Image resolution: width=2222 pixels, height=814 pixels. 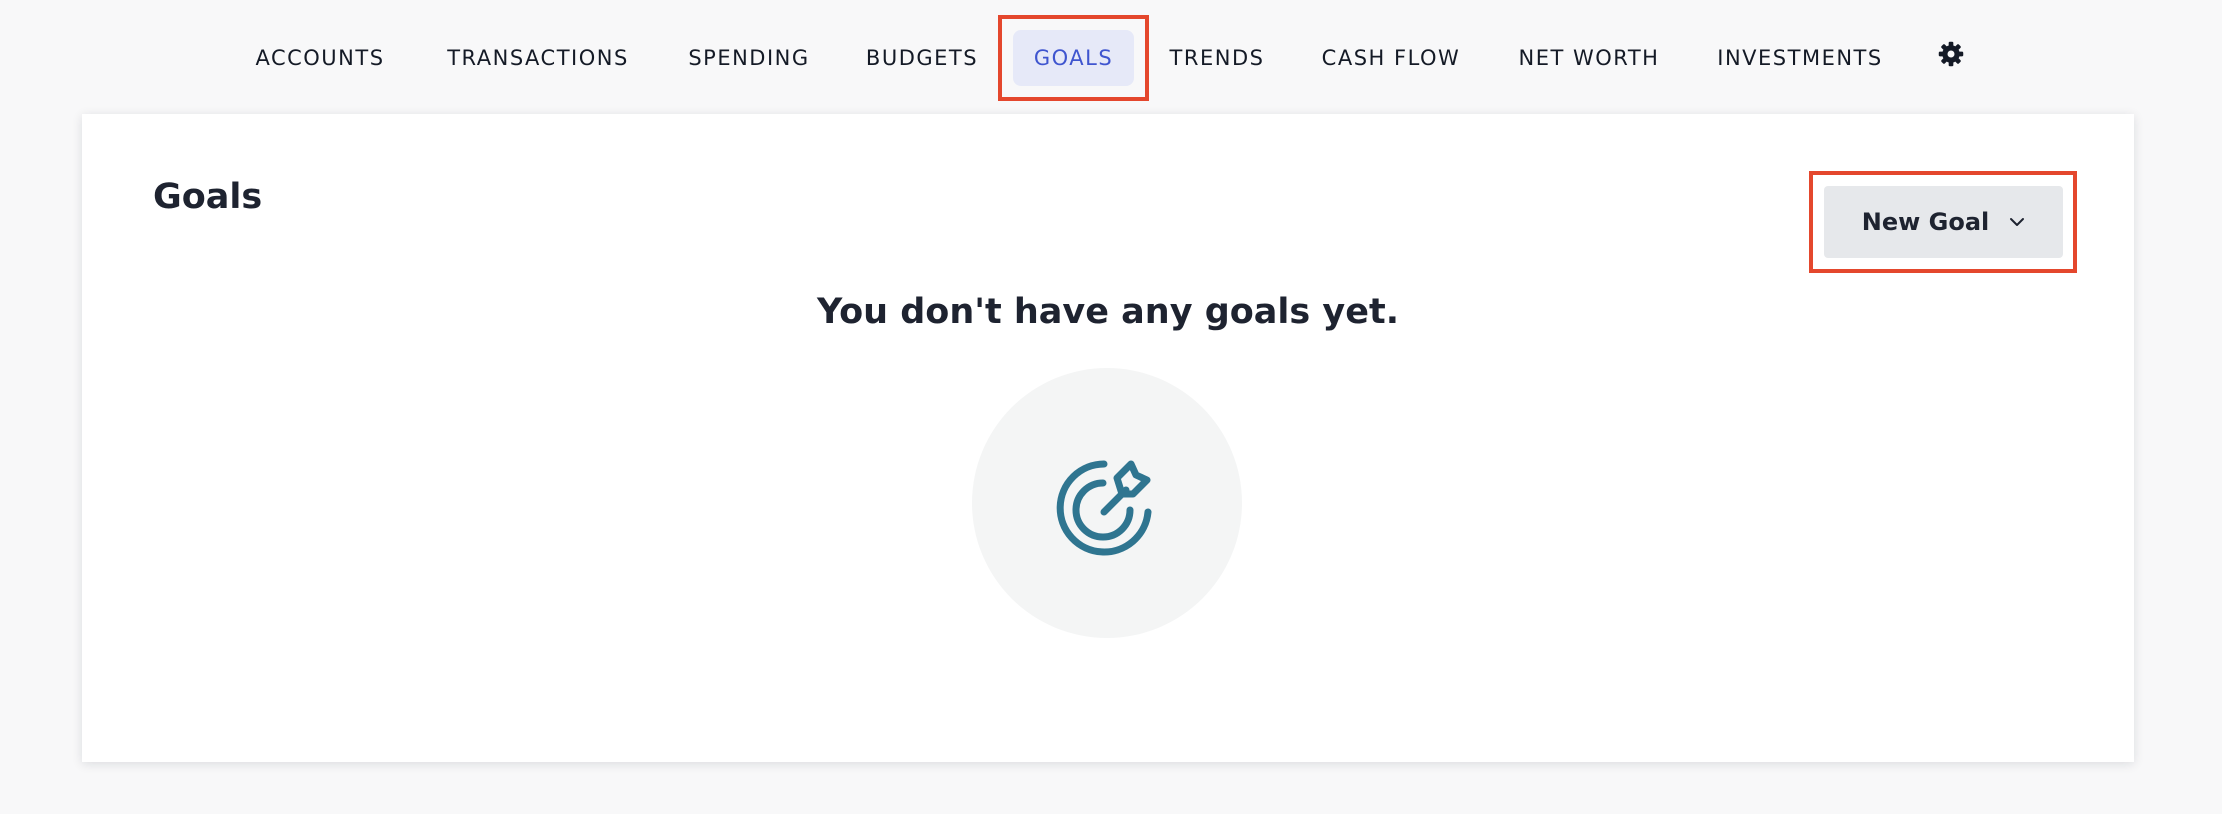 What do you see at coordinates (1217, 58) in the screenshot?
I see `nav-tab-trends: TRENDS` at bounding box center [1217, 58].